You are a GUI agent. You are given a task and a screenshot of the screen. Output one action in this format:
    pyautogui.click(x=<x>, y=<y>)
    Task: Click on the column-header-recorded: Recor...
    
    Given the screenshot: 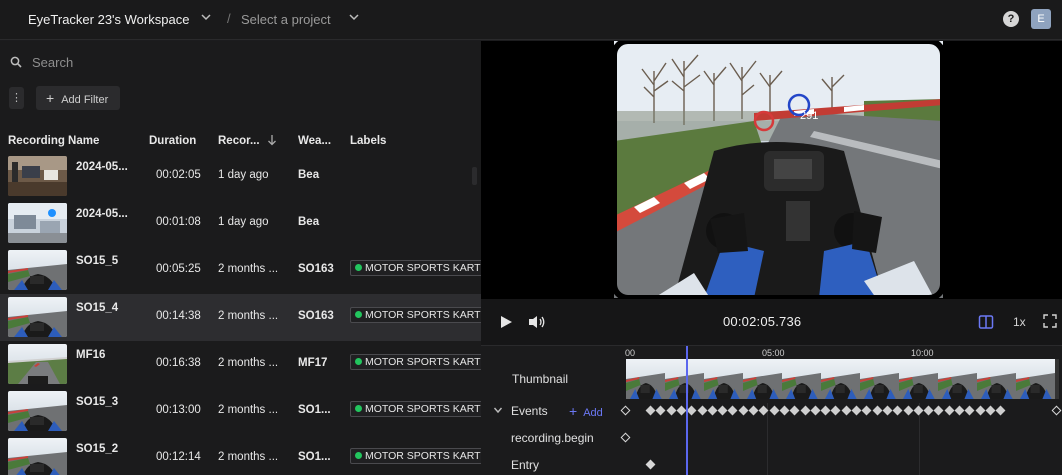 What is the action you would take?
    pyautogui.click(x=239, y=141)
    